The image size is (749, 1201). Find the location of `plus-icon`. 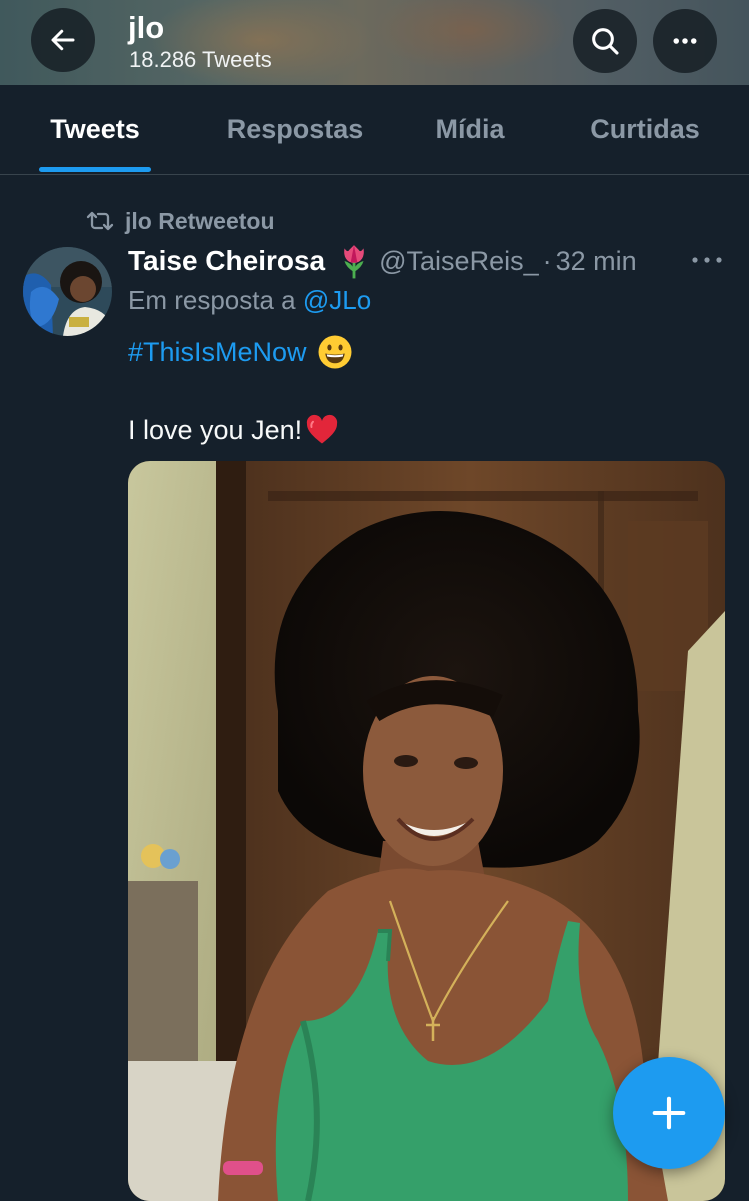

plus-icon is located at coordinates (669, 1113).